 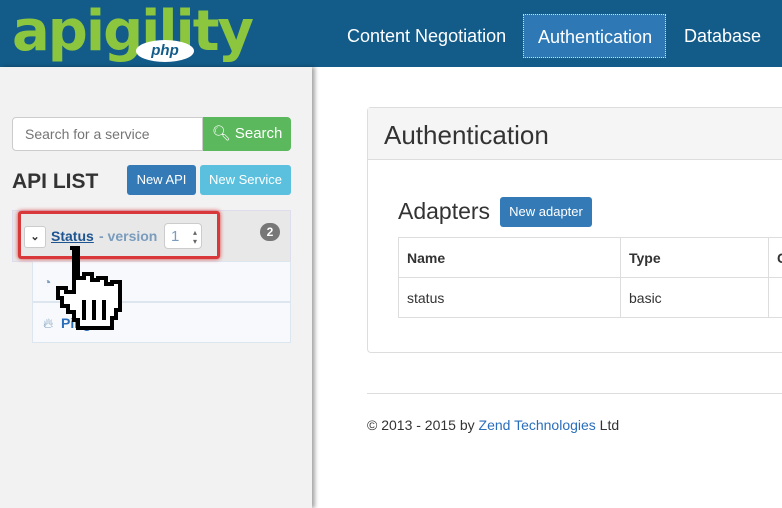 I want to click on footer-prefix: © 2013 - 2015 by, so click(x=423, y=425).